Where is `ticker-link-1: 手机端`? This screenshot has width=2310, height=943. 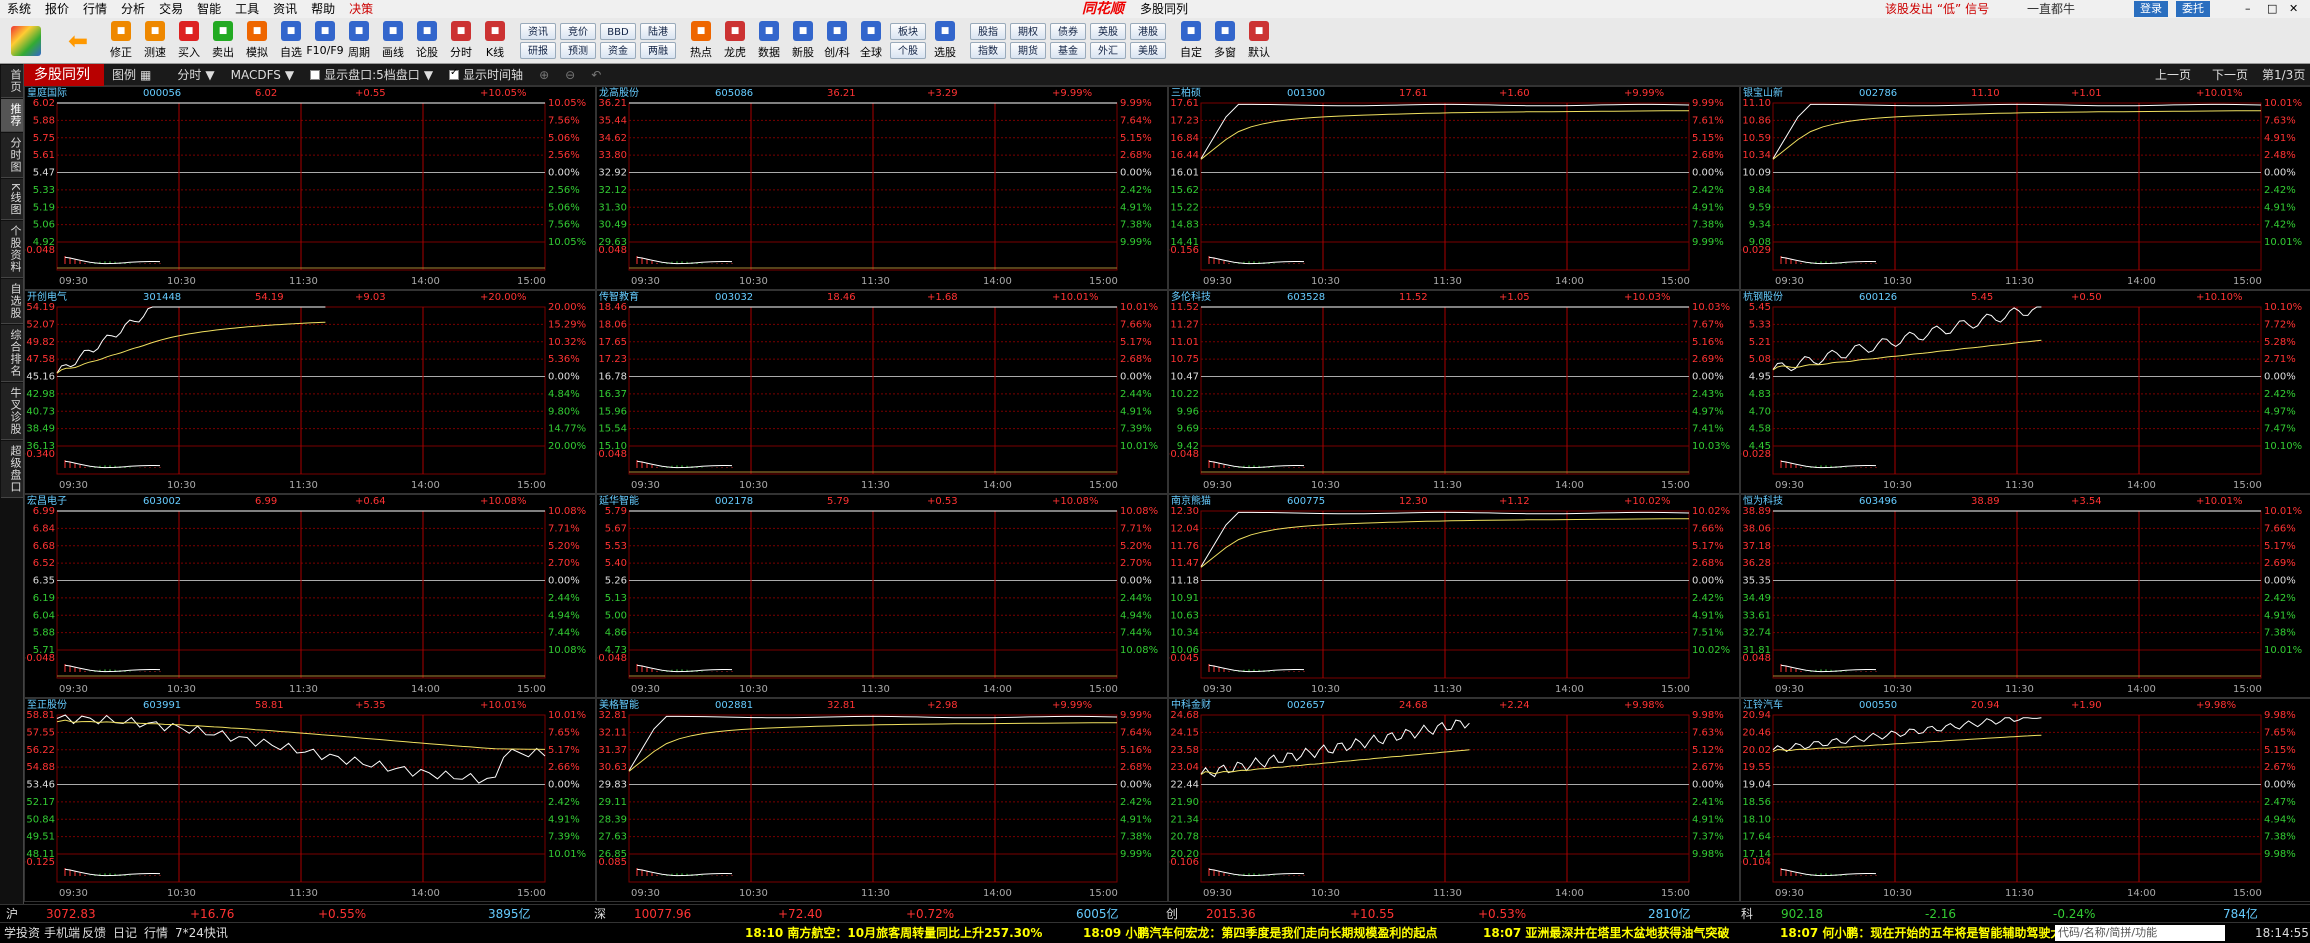
ticker-link-1: 手机端 is located at coordinates (62, 933).